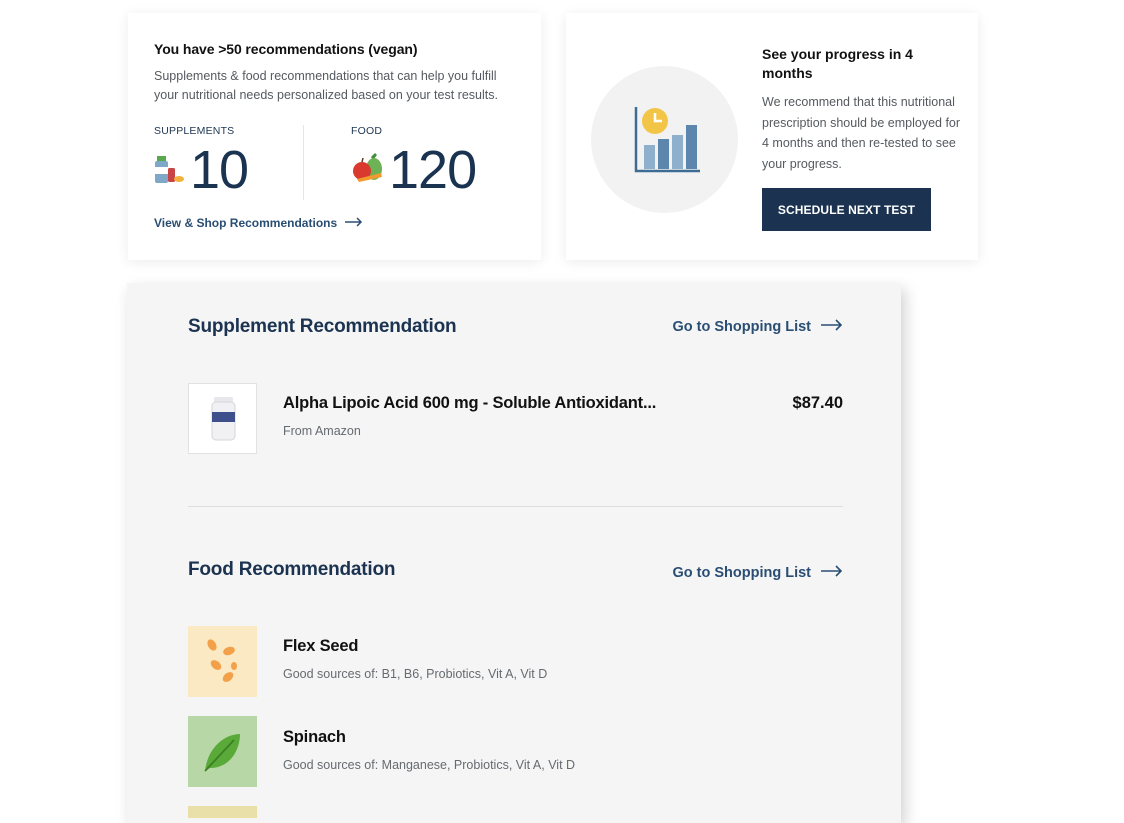 This screenshot has height=823, width=1124. Describe the element at coordinates (837, 63) in the screenshot. I see `progress-title: See your progress in 4 months` at that location.